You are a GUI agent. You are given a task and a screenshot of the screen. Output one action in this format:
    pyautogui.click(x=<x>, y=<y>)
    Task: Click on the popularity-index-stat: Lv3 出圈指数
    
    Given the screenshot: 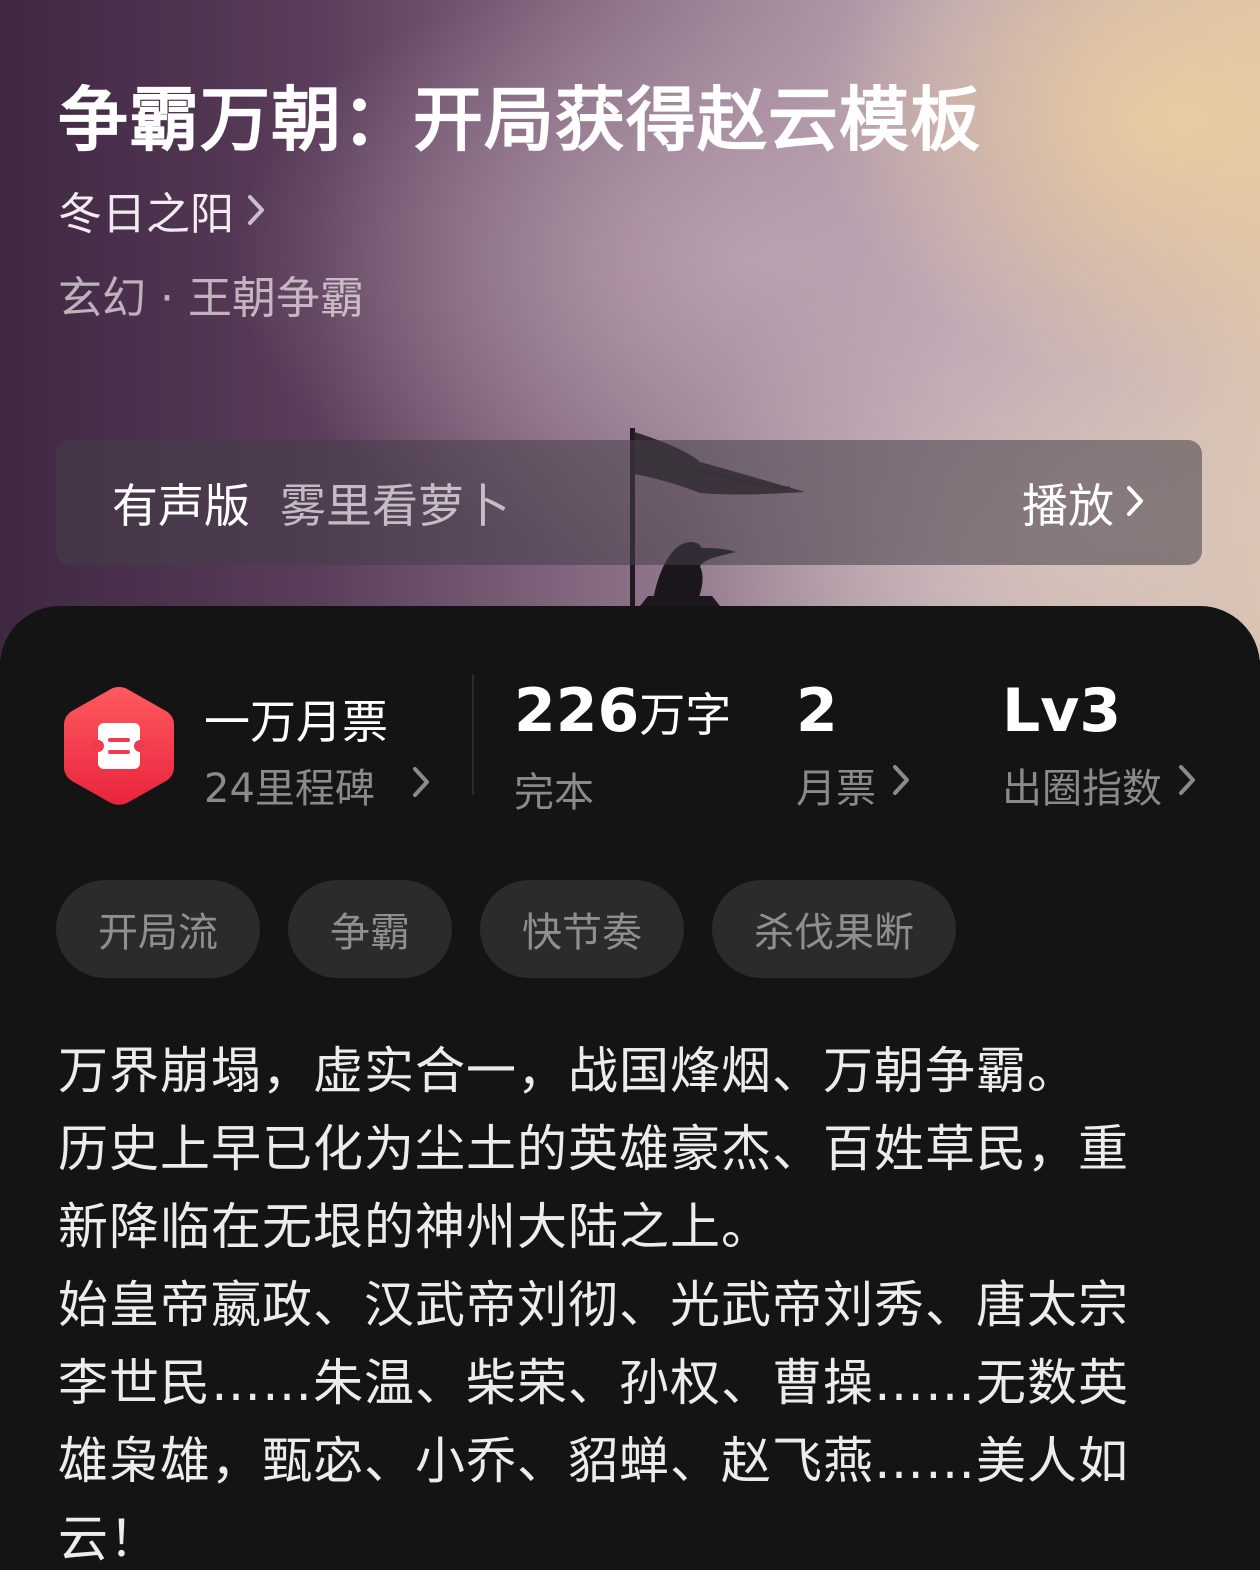 What is the action you would take?
    pyautogui.click(x=1100, y=745)
    